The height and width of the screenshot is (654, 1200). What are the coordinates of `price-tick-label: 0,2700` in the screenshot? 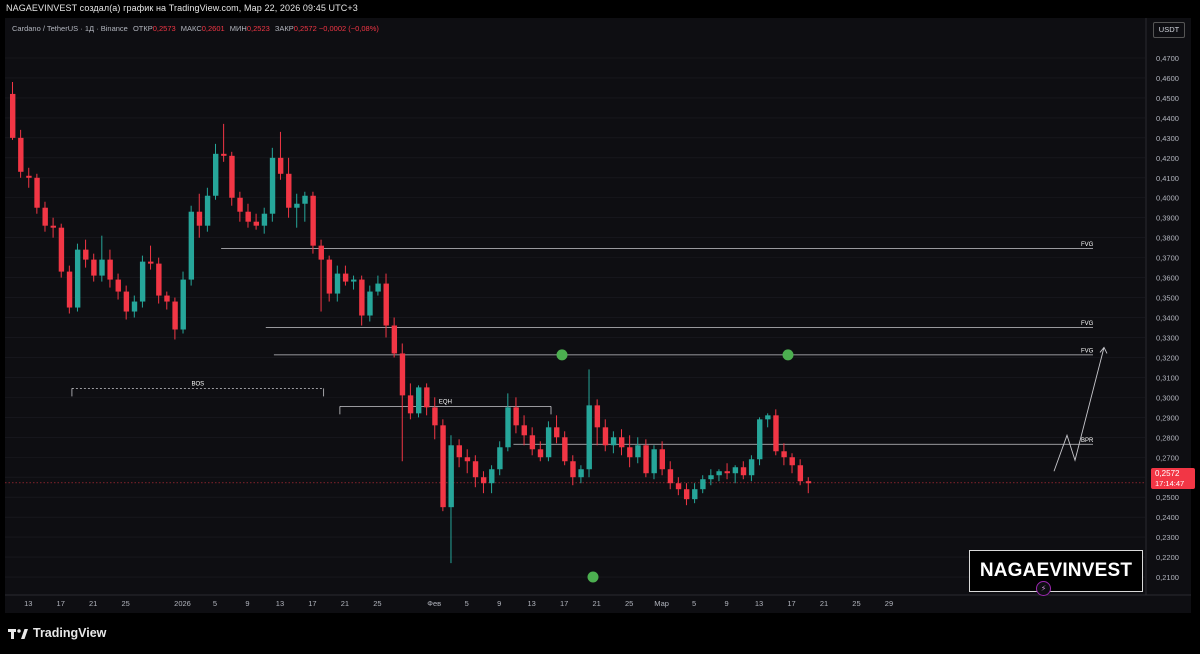 It's located at (1167, 457).